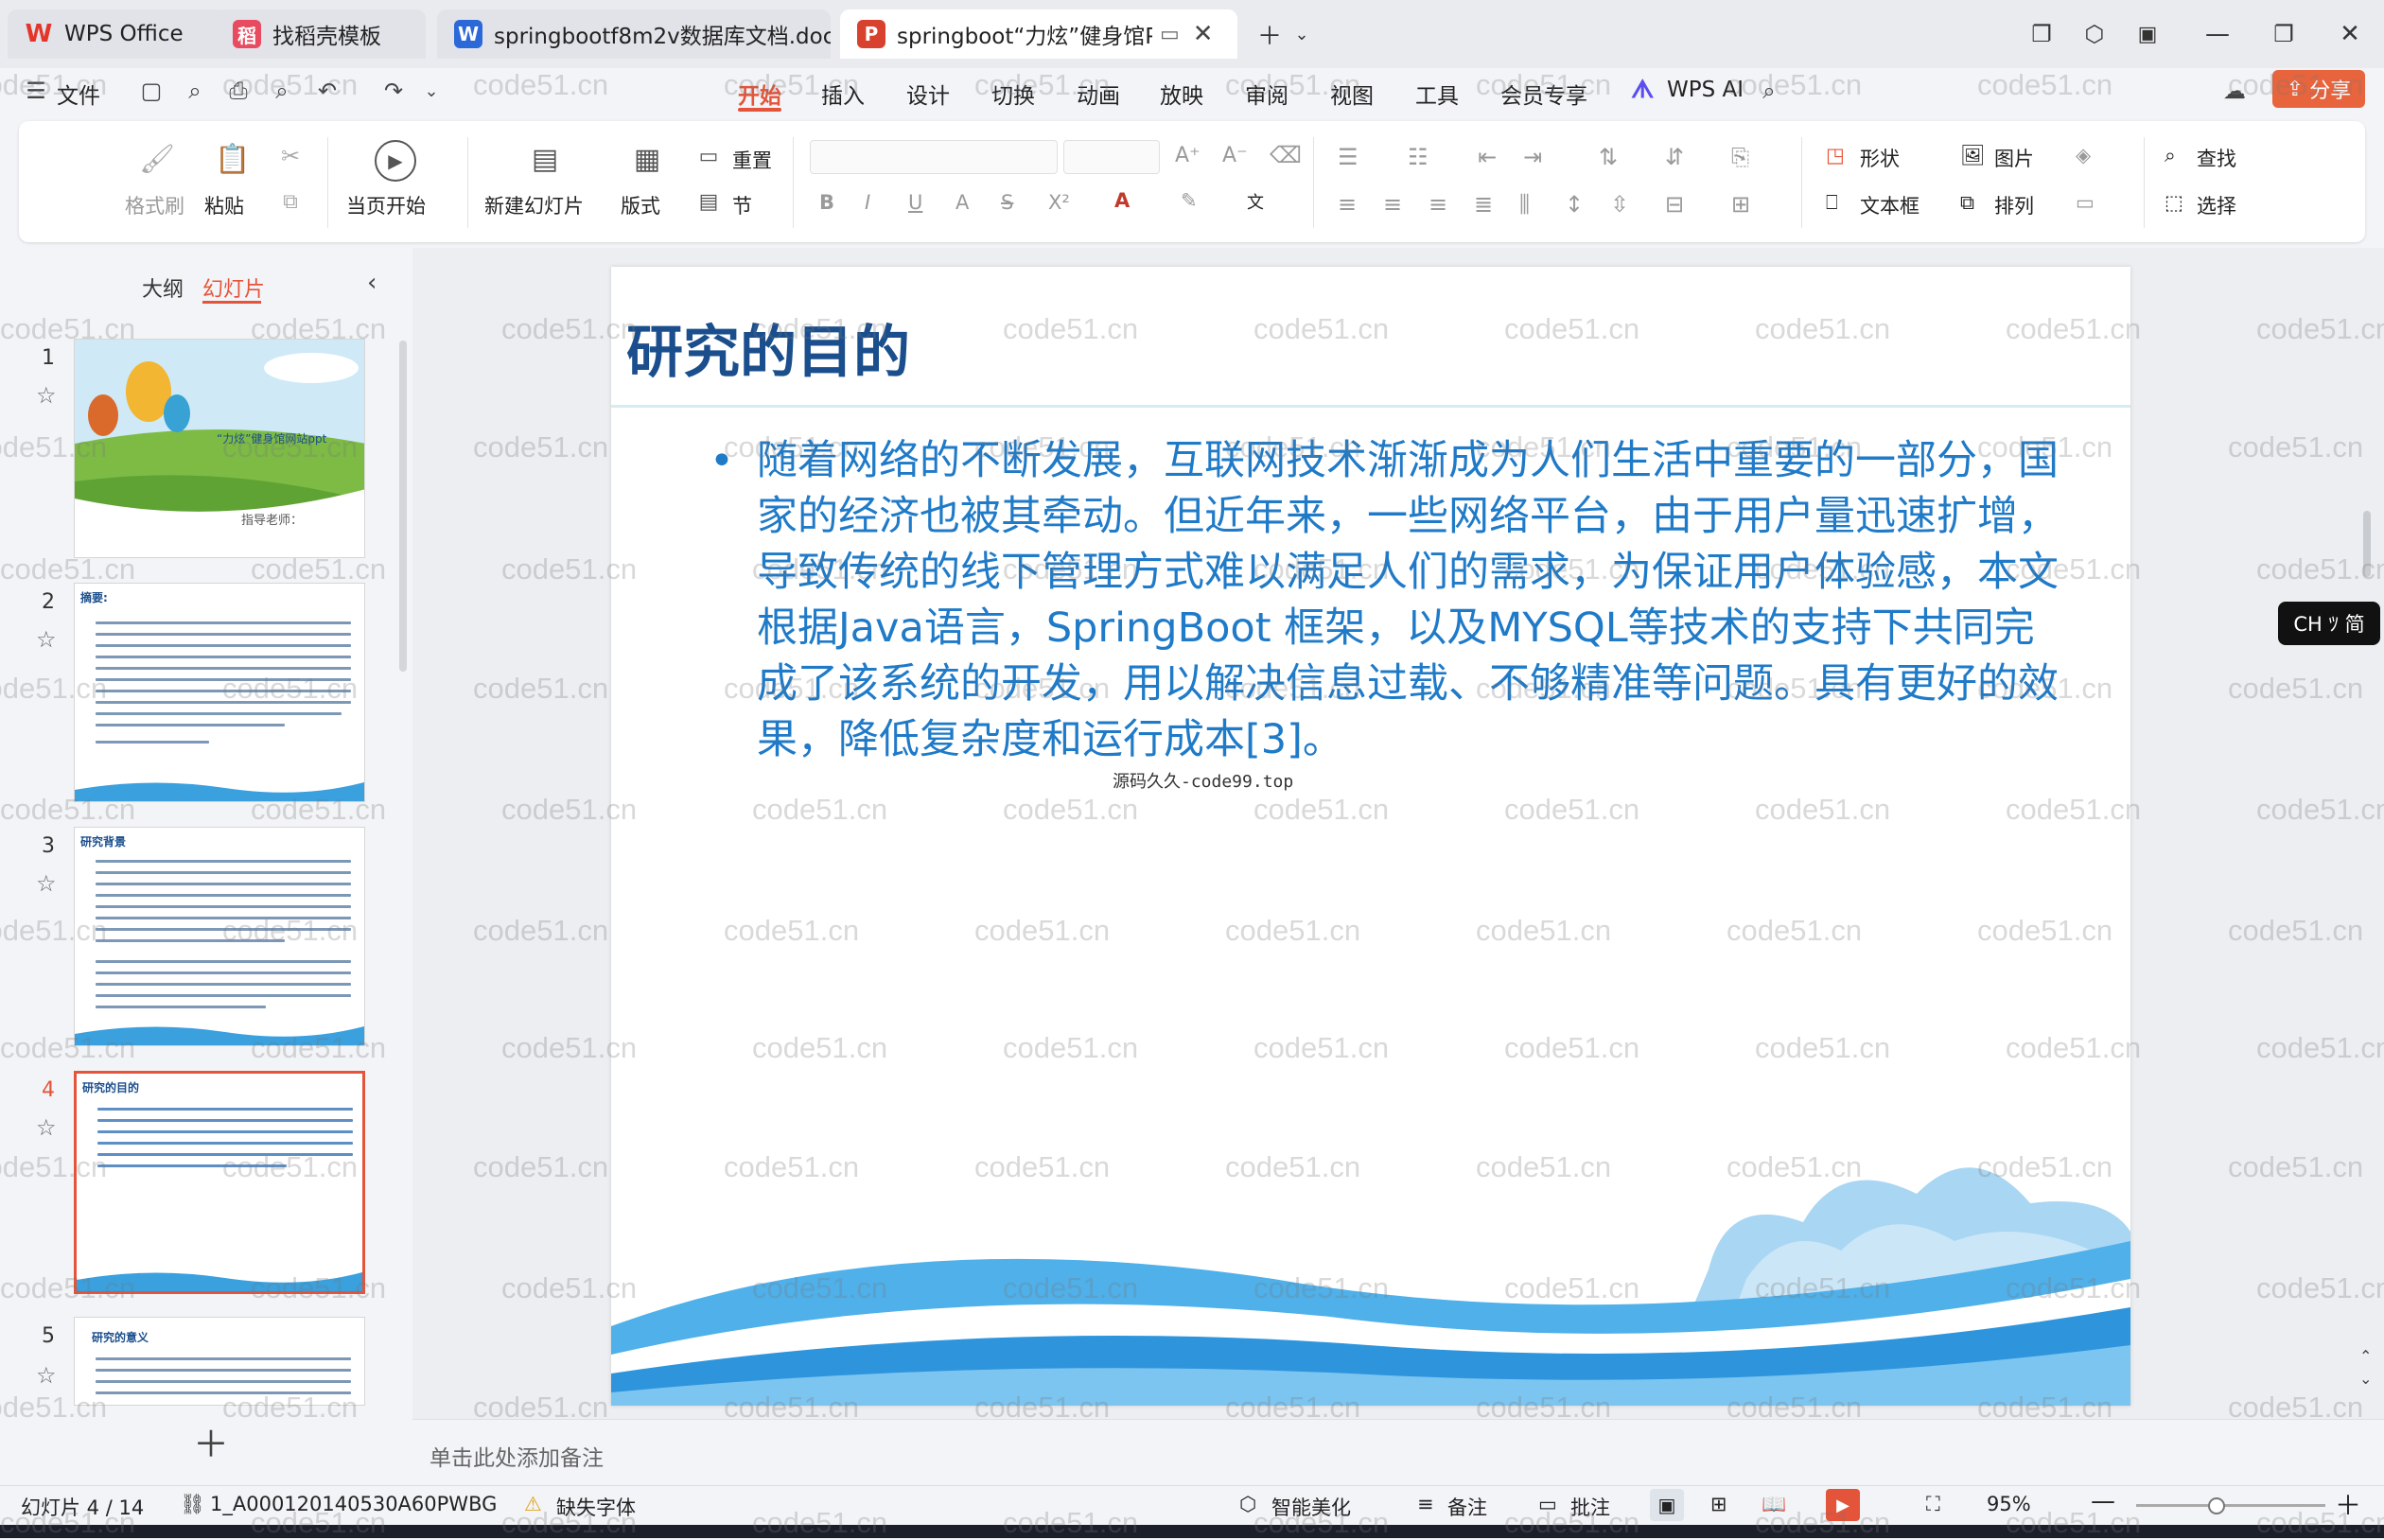  I want to click on search-icon: ⌕, so click(1769, 91).